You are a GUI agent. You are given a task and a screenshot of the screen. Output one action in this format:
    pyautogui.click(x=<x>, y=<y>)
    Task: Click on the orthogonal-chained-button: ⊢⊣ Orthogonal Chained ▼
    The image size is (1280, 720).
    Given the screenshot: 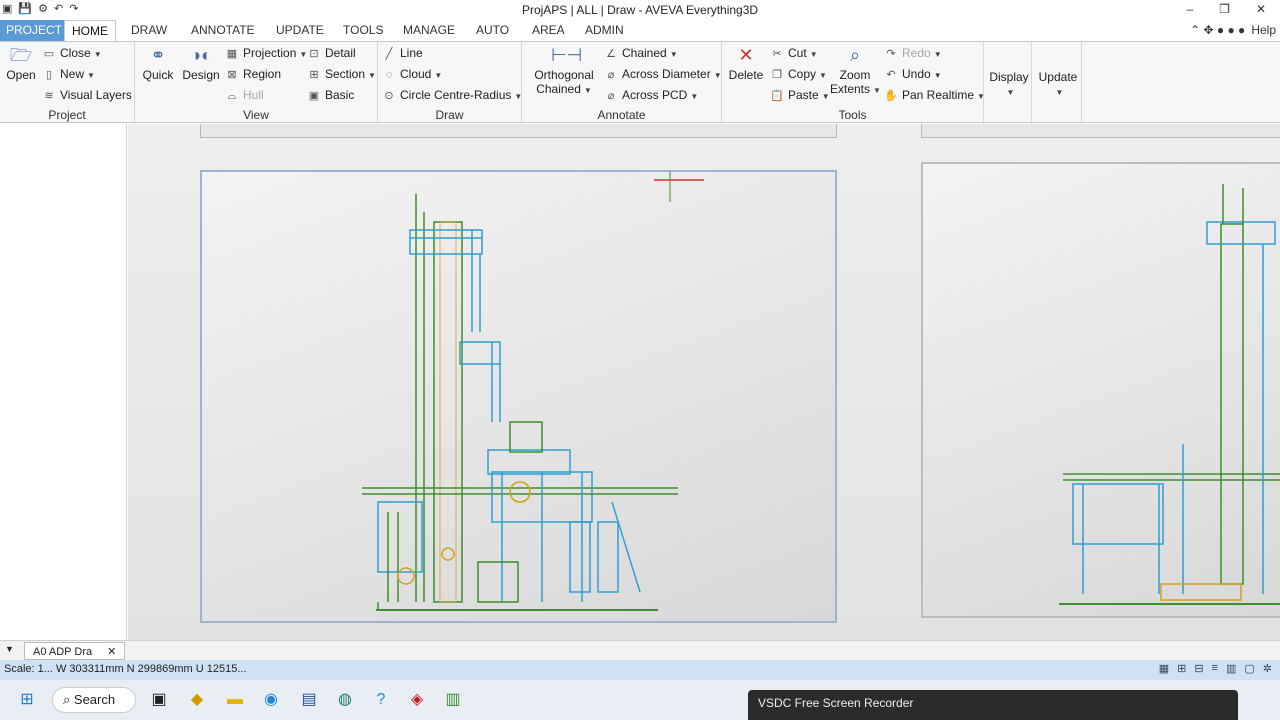 What is the action you would take?
    pyautogui.click(x=564, y=70)
    